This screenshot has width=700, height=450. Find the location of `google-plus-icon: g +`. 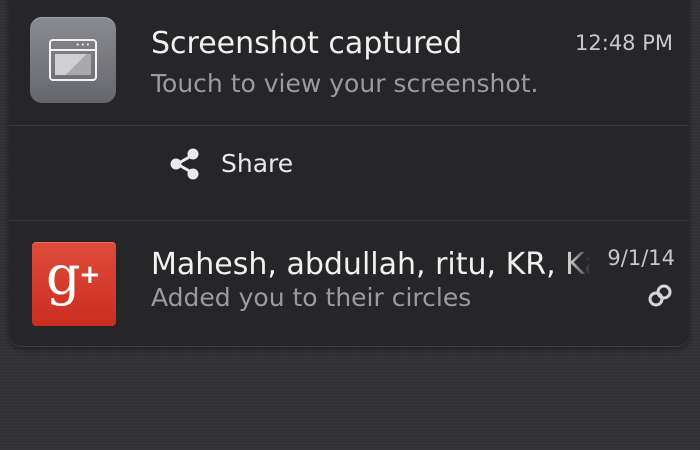

google-plus-icon: g + is located at coordinates (74, 284).